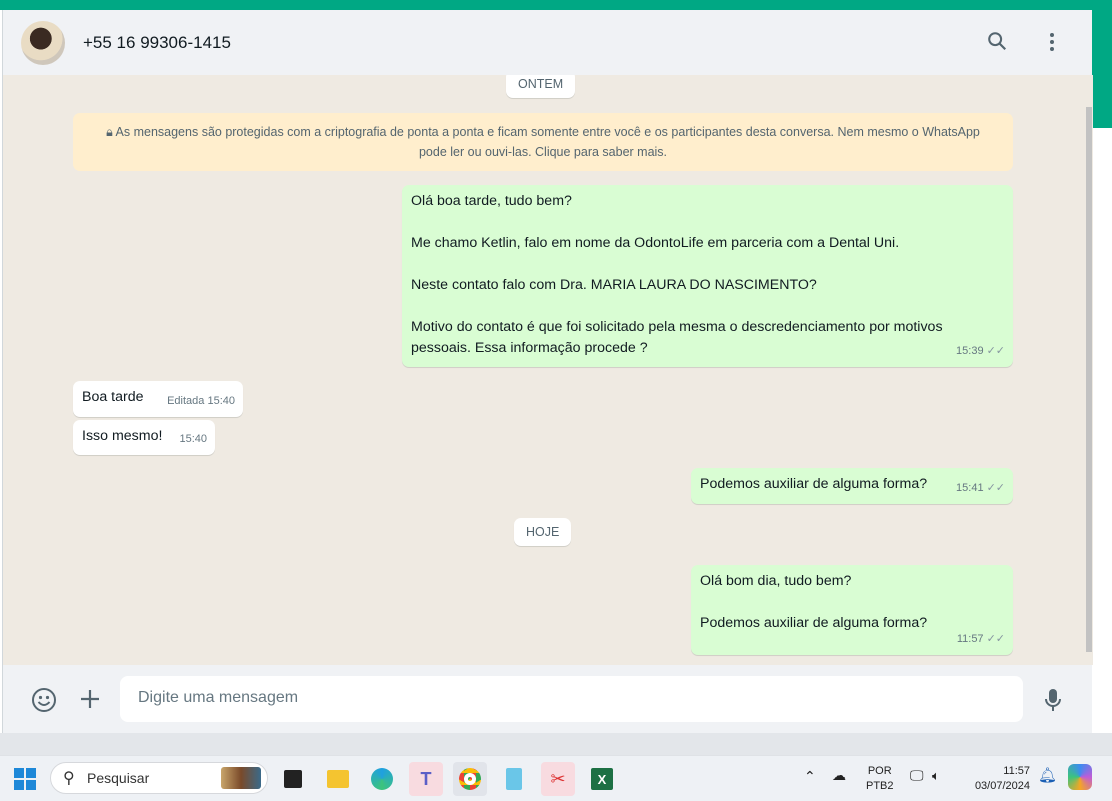  What do you see at coordinates (970, 488) in the screenshot?
I see `message-time: 15:41` at bounding box center [970, 488].